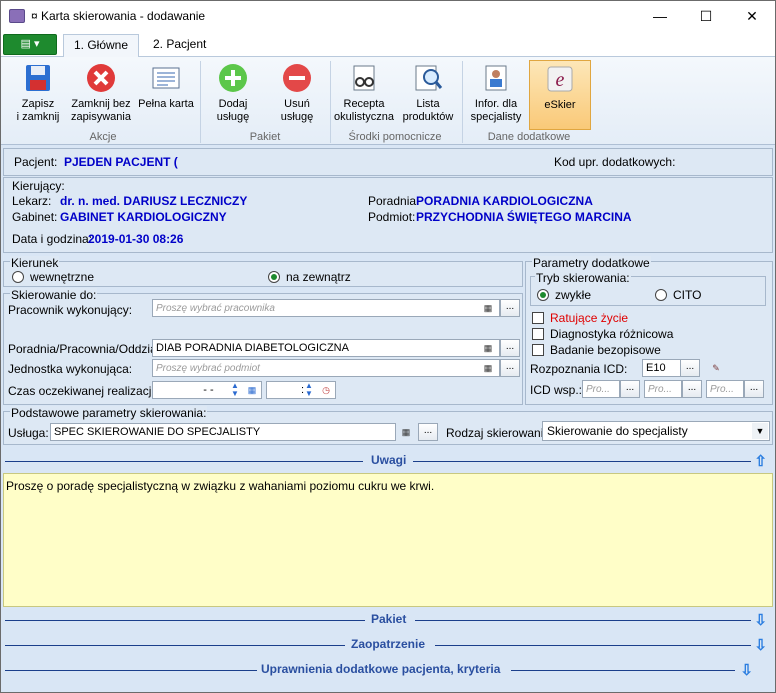 The width and height of the screenshot is (776, 693). Describe the element at coordinates (223, 432) in the screenshot. I see `usluga-input: SPEC SKIEROWANIE DO SPECJALISTY` at that location.